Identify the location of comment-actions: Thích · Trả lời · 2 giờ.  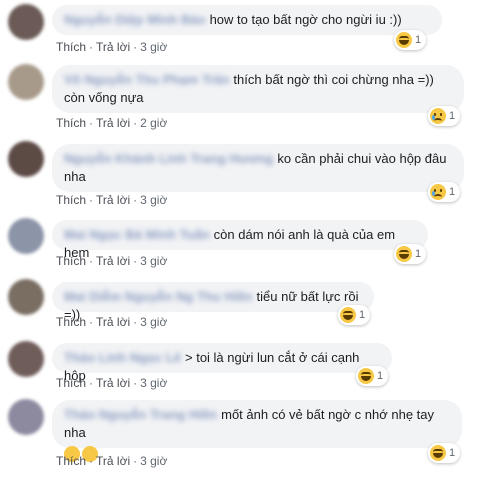
(111, 123).